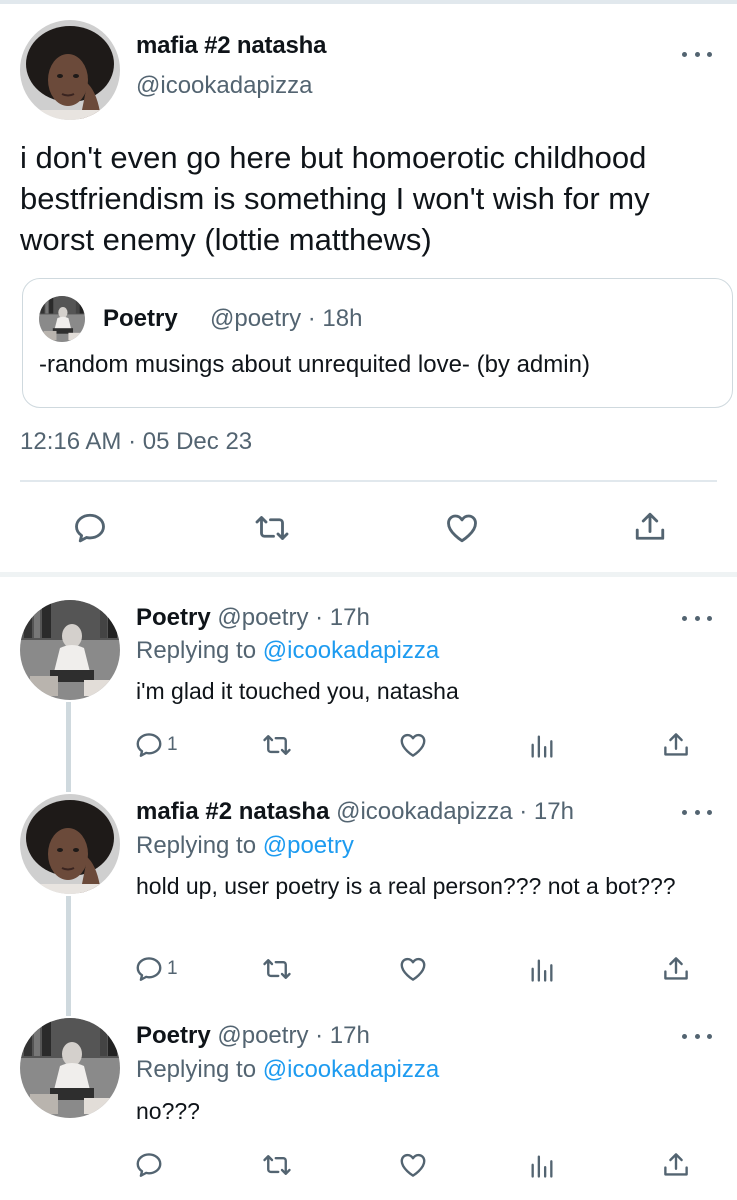  I want to click on mention-link: @poetry, so click(308, 845).